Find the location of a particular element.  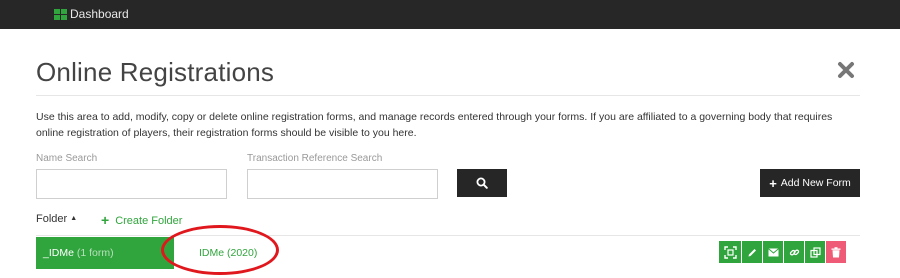

form-actions is located at coordinates (782, 252).